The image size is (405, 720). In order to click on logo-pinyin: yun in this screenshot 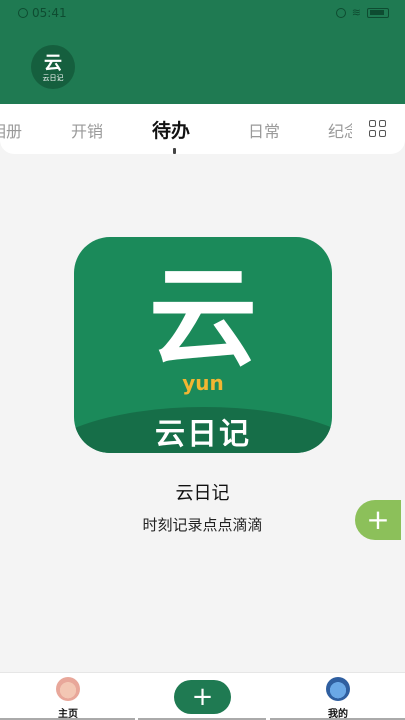, I will do `click(203, 383)`.